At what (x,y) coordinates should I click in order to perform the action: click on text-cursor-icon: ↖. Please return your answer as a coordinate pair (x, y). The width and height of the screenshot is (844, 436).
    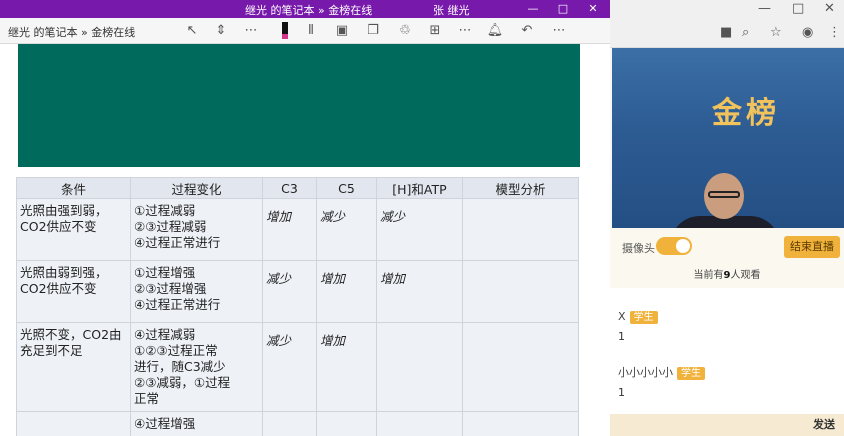
    Looking at the image, I should click on (192, 31).